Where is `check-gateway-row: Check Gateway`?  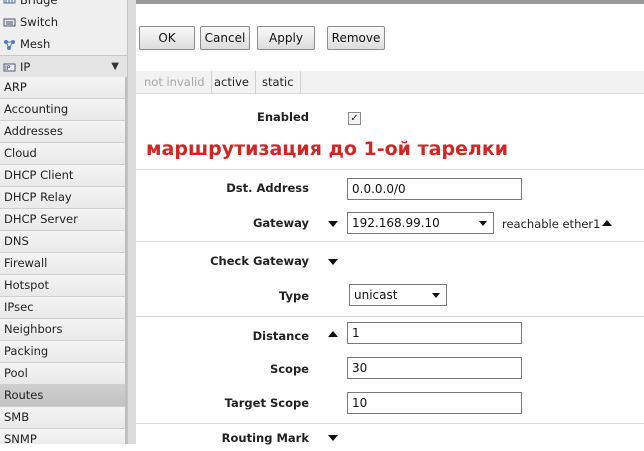
check-gateway-row: Check Gateway is located at coordinates (222, 264).